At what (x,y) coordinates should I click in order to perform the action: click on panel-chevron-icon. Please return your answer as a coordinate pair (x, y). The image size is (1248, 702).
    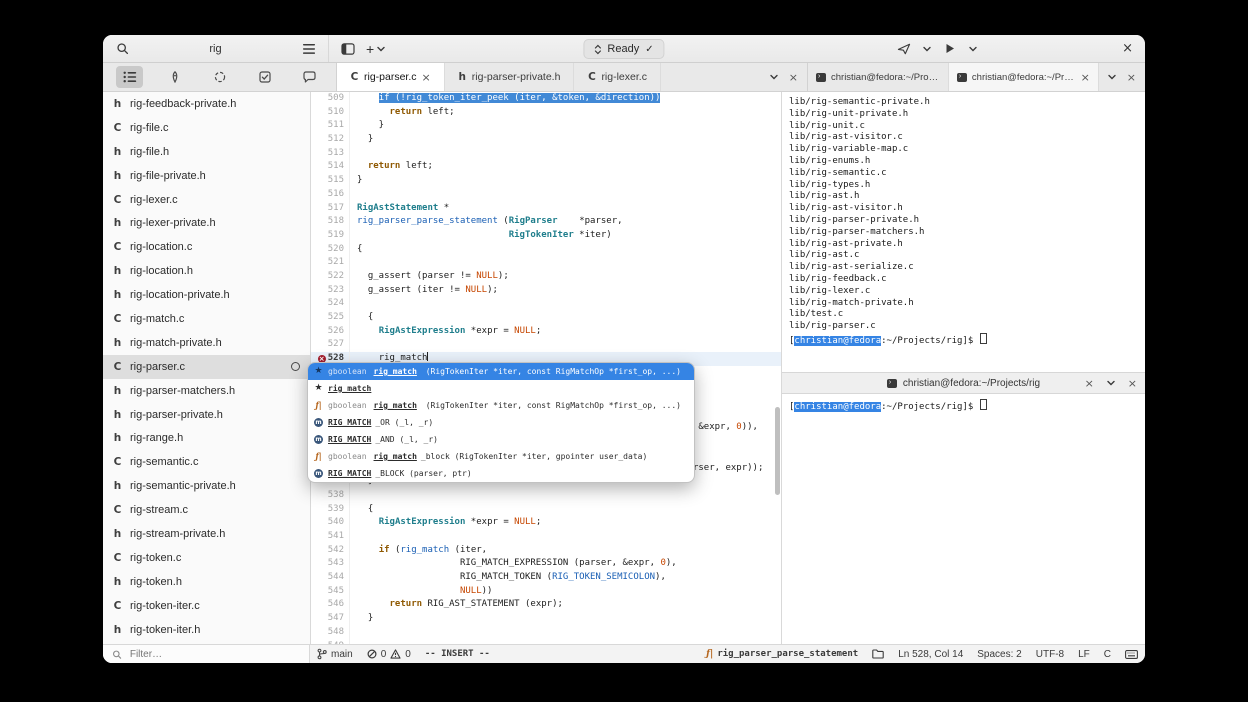
    Looking at the image, I should click on (1111, 383).